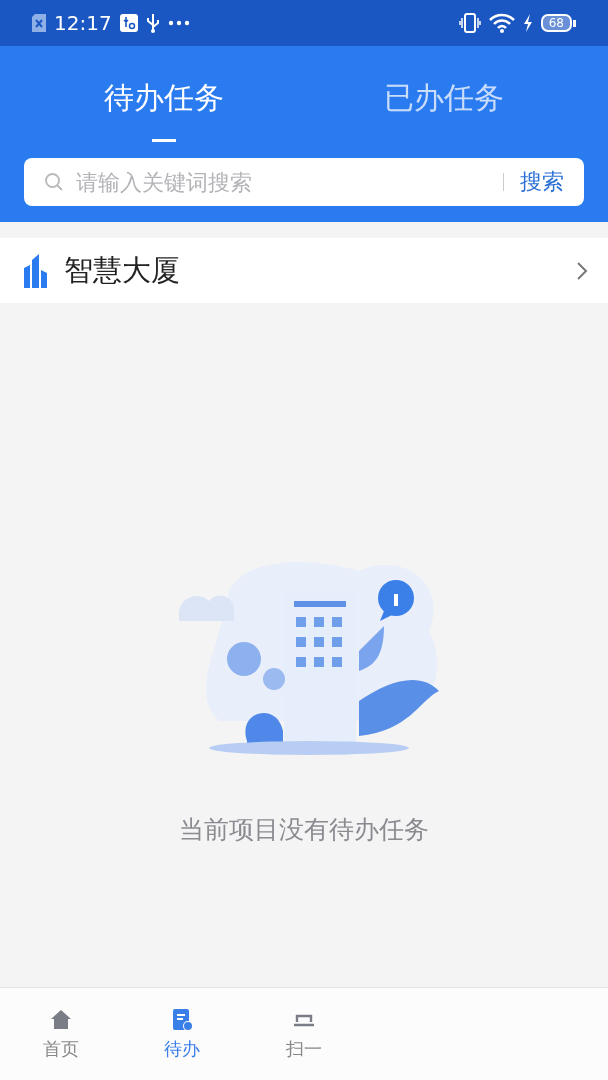  What do you see at coordinates (304, 1034) in the screenshot?
I see `nav-tab: 扫一` at bounding box center [304, 1034].